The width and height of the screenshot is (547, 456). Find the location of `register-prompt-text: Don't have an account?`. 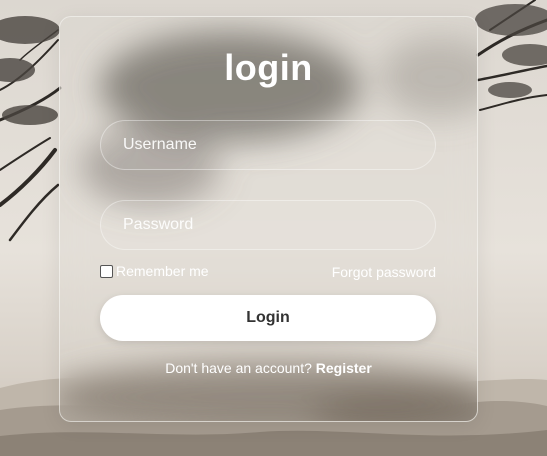

register-prompt-text: Don't have an account? is located at coordinates (238, 368).